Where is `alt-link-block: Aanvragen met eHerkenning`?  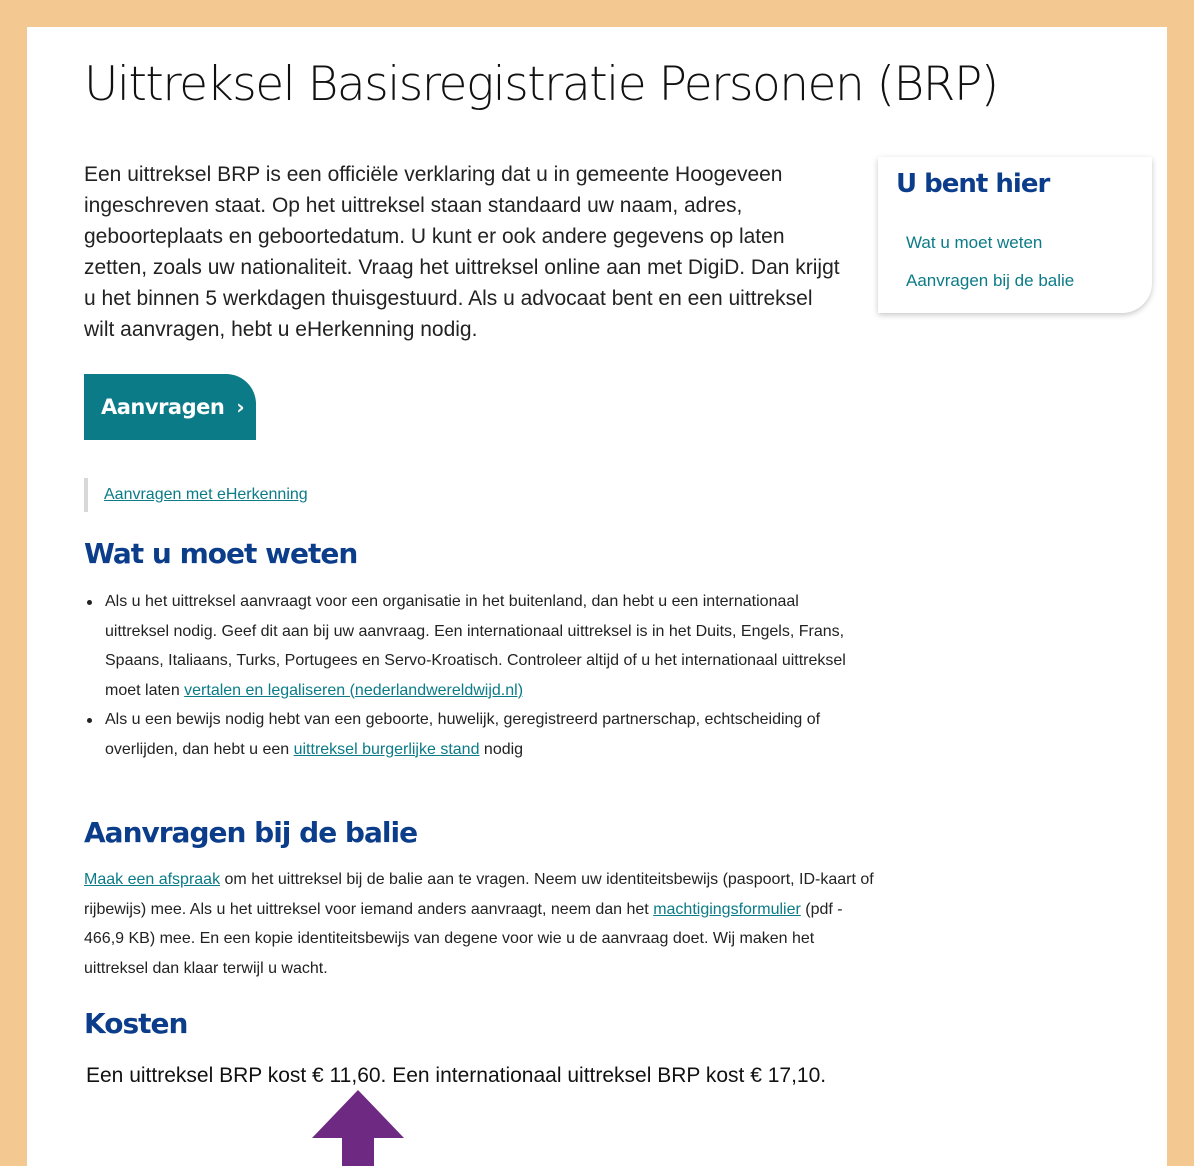 alt-link-block: Aanvragen met eHerkenning is located at coordinates (196, 495).